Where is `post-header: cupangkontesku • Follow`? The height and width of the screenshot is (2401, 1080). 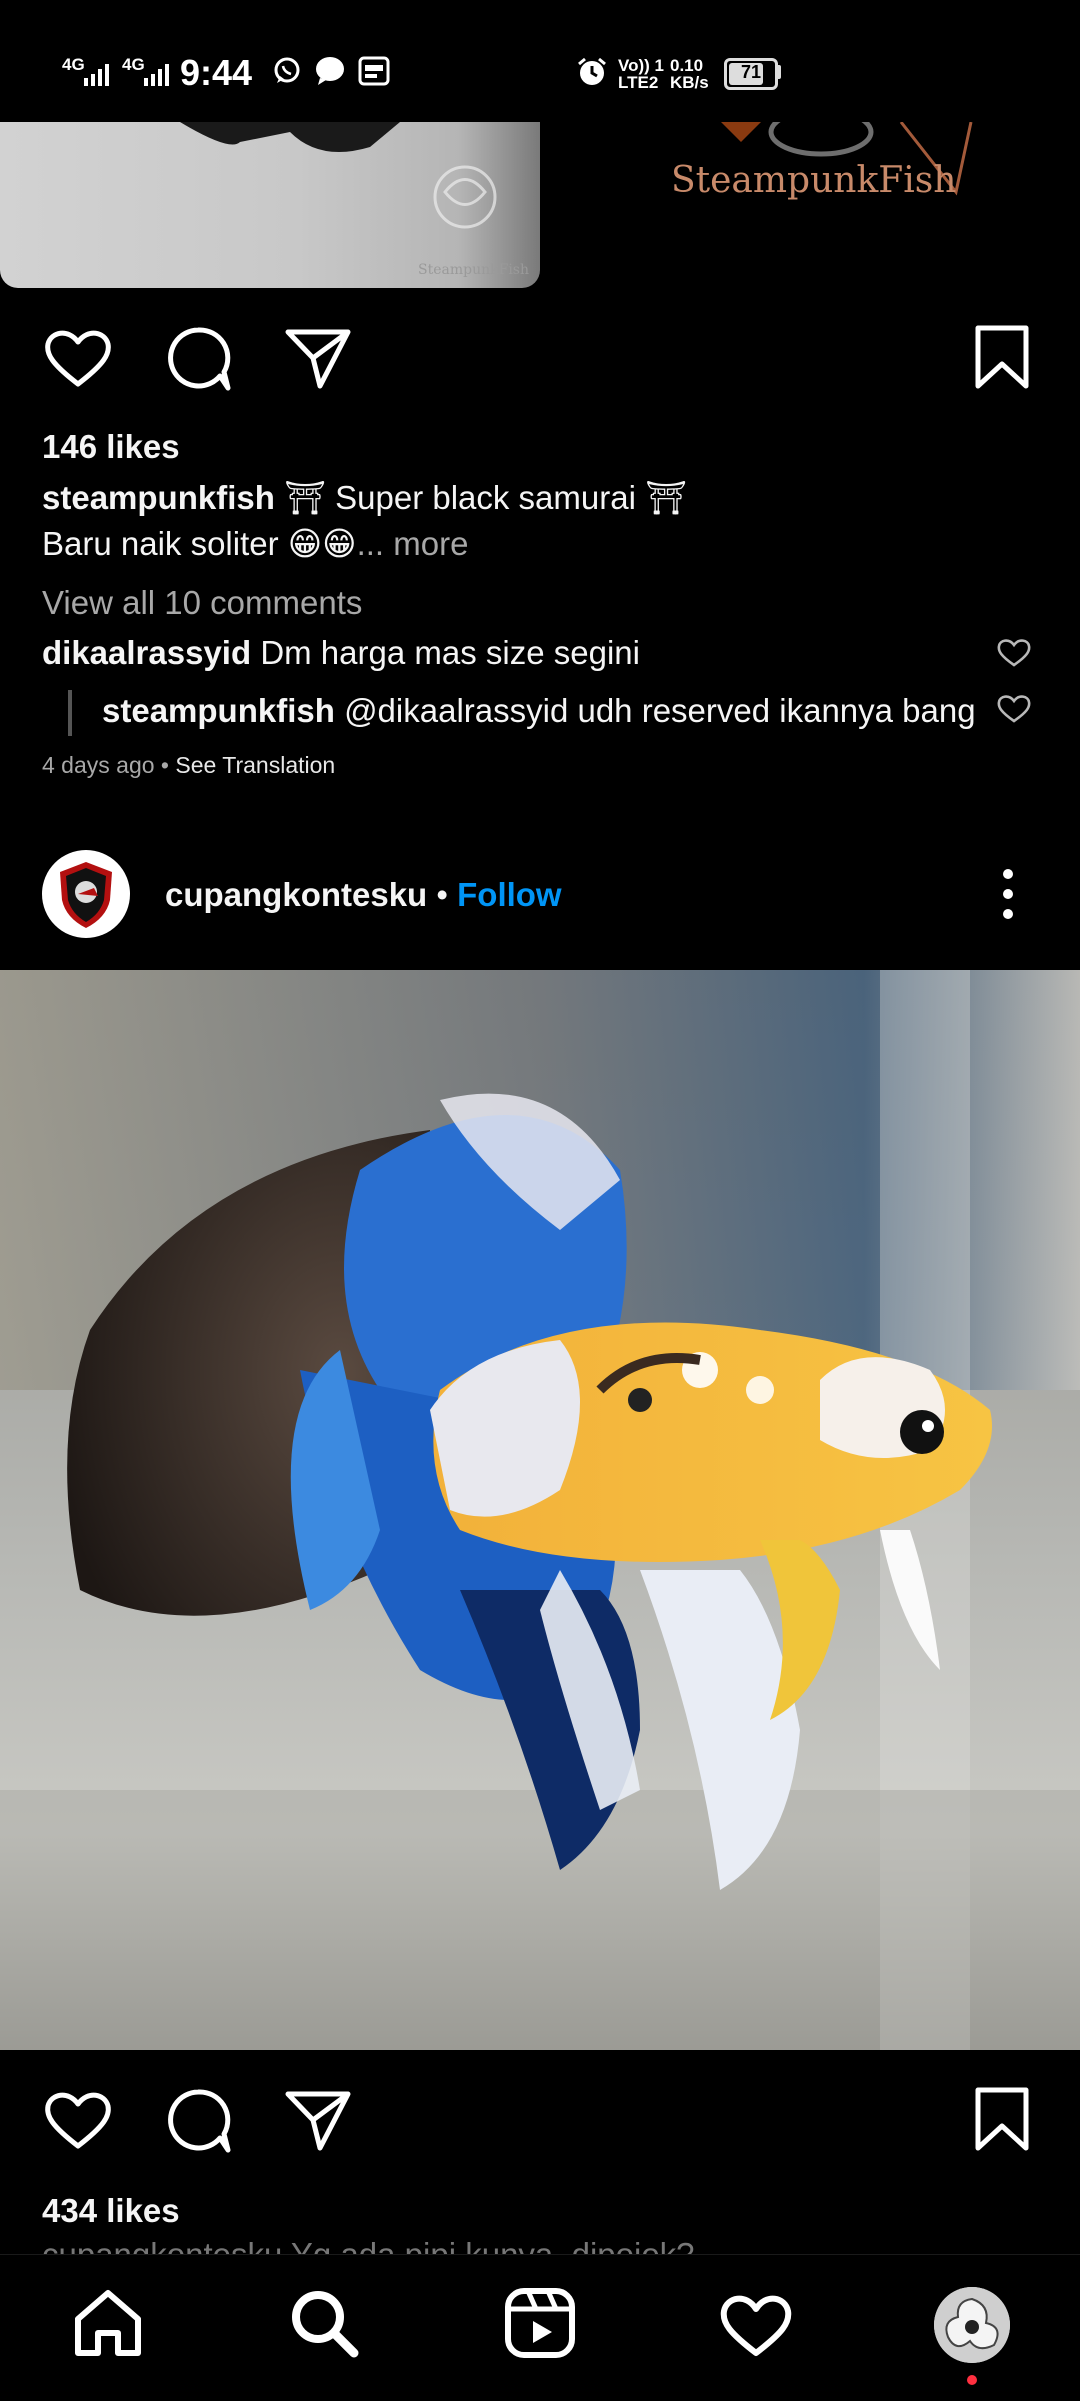
post-header: cupangkontesku • Follow is located at coordinates (363, 895).